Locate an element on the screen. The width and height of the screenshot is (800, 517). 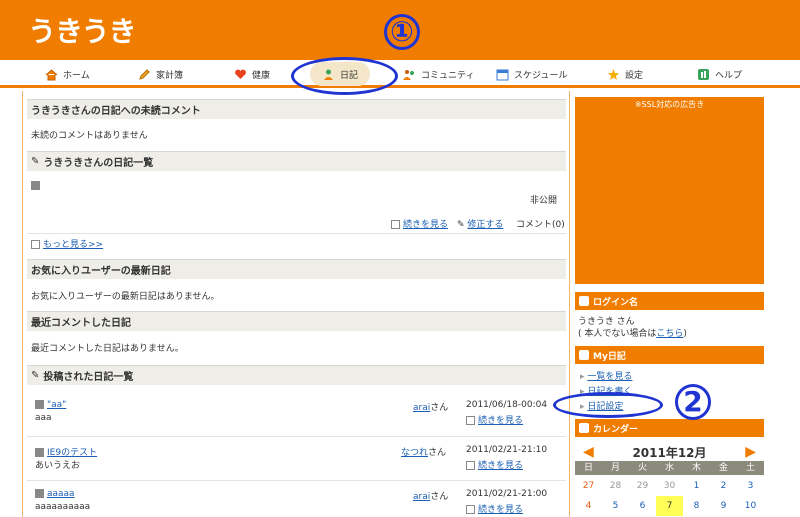
post-date: 2011/06/18-00:04 is located at coordinates (507, 405).